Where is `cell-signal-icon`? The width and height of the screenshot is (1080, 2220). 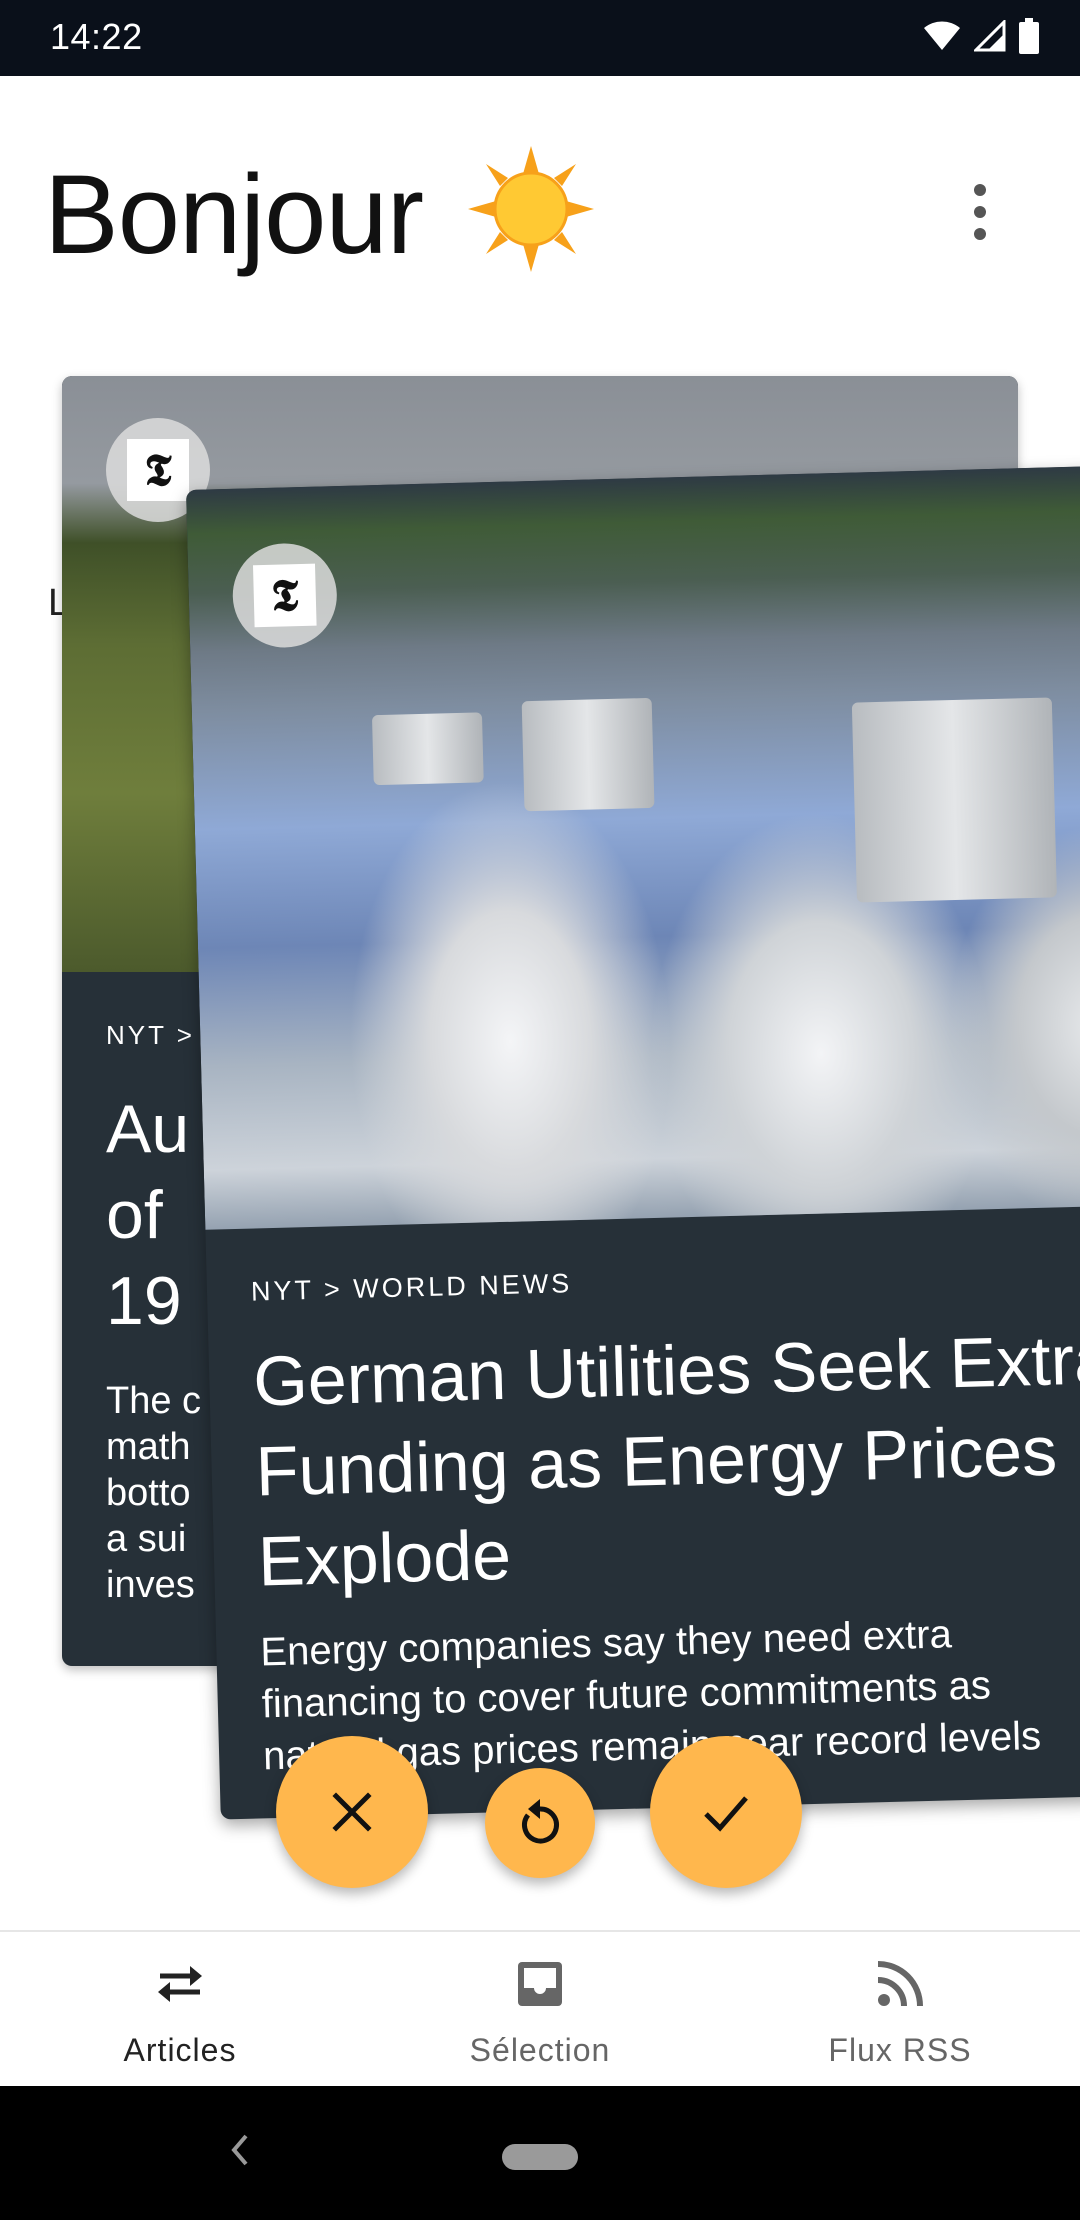 cell-signal-icon is located at coordinates (990, 36).